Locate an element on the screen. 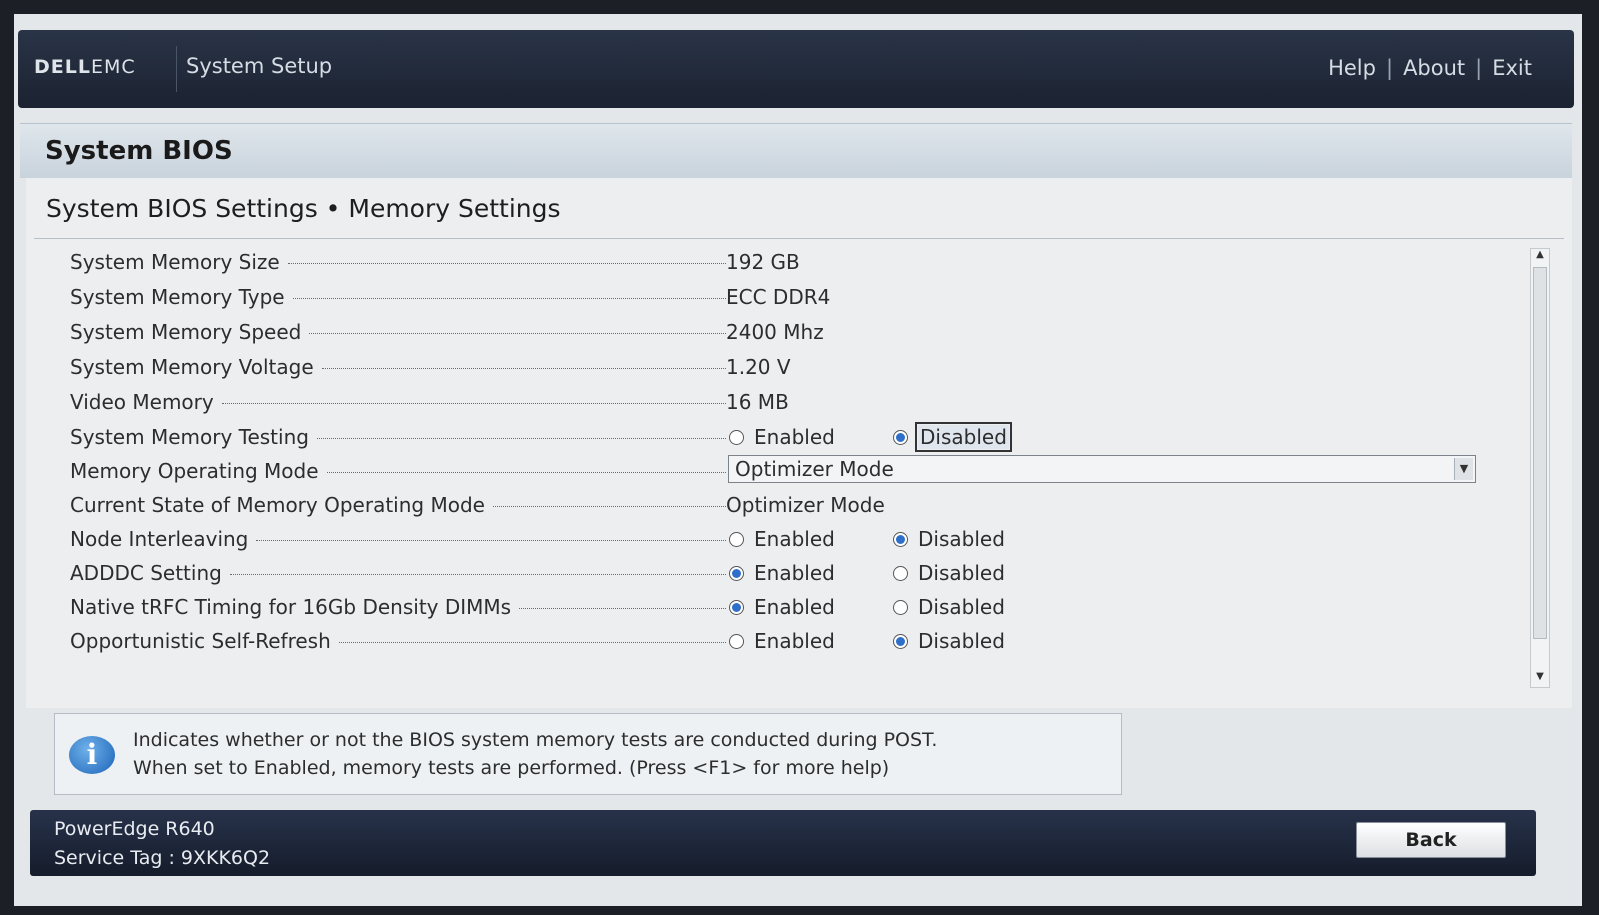 This screenshot has width=1599, height=915. vertical-scrollbar: ▲ ▼ is located at coordinates (1540, 468).